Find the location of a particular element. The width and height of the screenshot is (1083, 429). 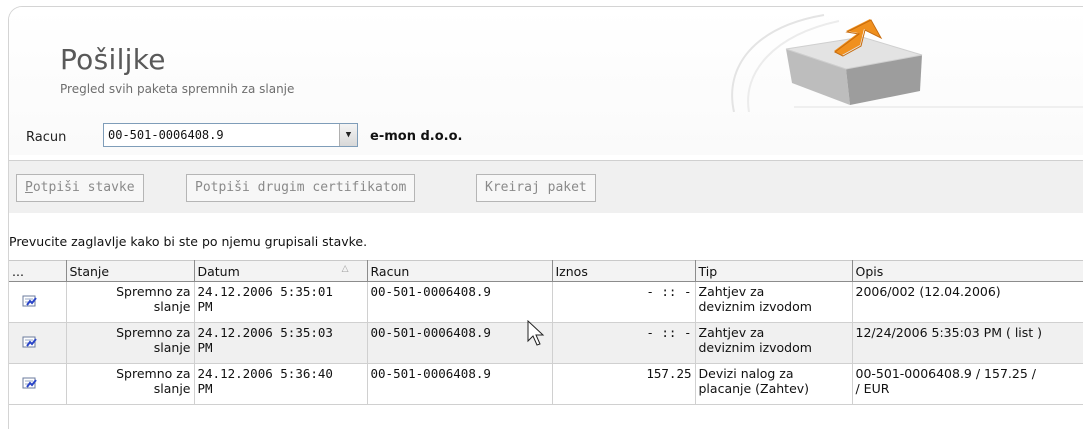

sign-items-accel: P is located at coordinates (29, 187).